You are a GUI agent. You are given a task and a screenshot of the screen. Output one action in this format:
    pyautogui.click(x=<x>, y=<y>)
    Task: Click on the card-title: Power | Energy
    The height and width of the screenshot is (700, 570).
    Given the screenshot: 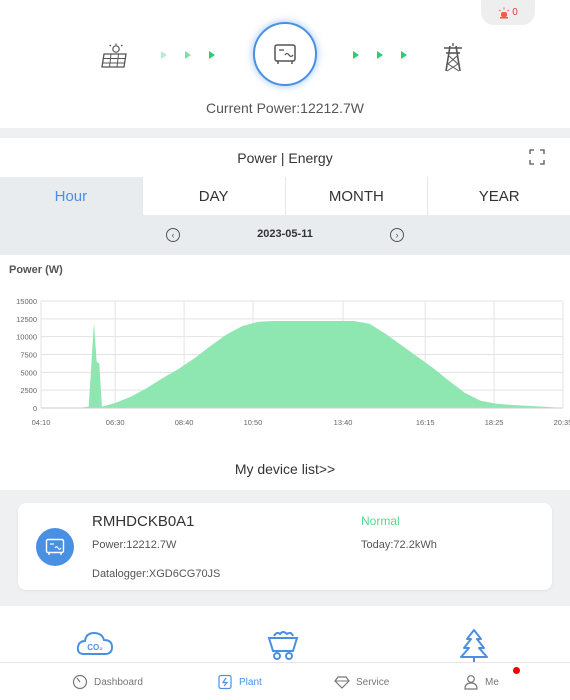 What is the action you would take?
    pyautogui.click(x=285, y=158)
    